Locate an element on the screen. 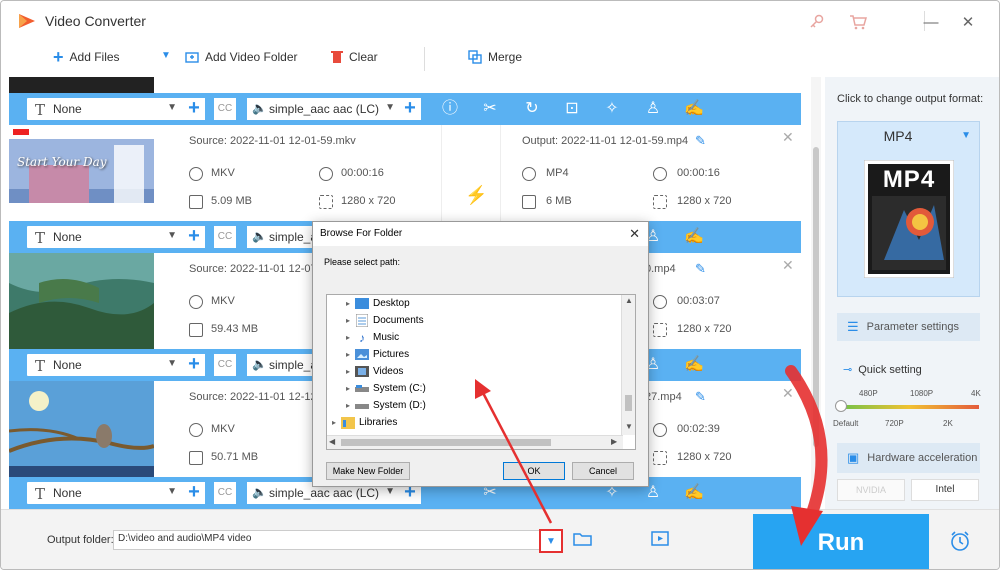 This screenshot has height=570, width=1000. merge-label: Merge is located at coordinates (505, 57).